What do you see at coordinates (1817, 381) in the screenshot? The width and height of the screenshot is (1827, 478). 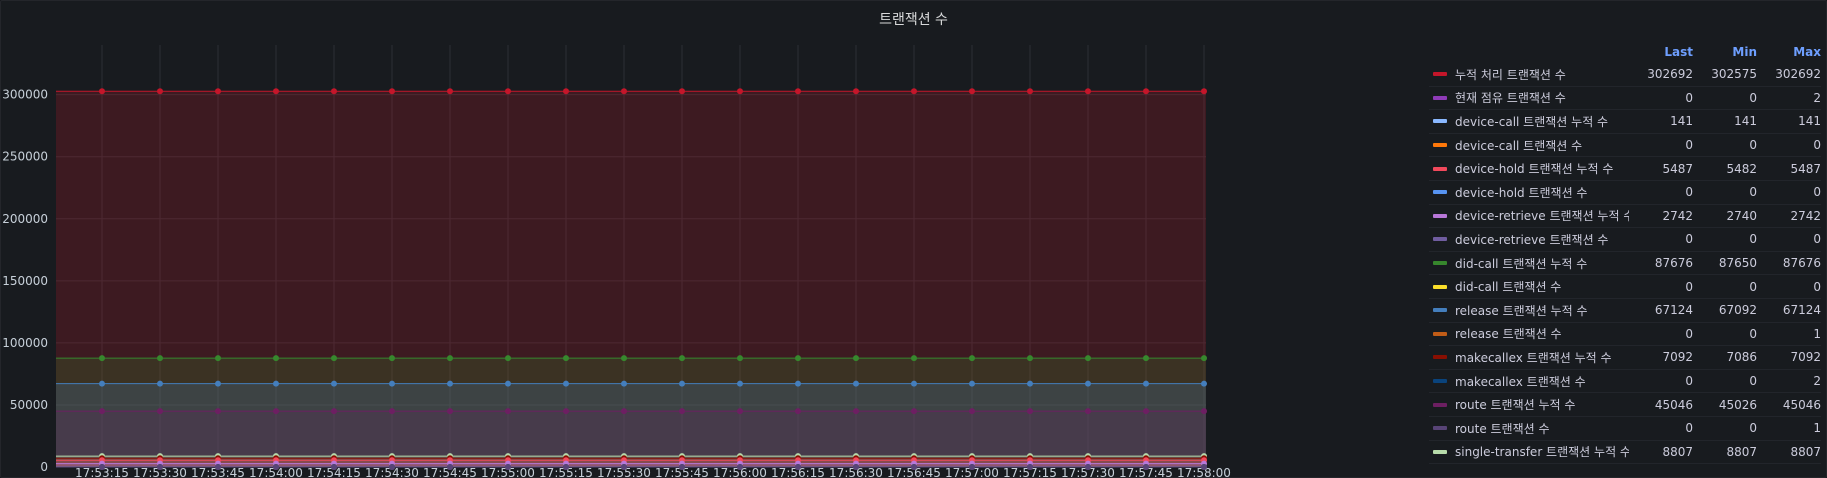 I see `legend-max-value: 2` at bounding box center [1817, 381].